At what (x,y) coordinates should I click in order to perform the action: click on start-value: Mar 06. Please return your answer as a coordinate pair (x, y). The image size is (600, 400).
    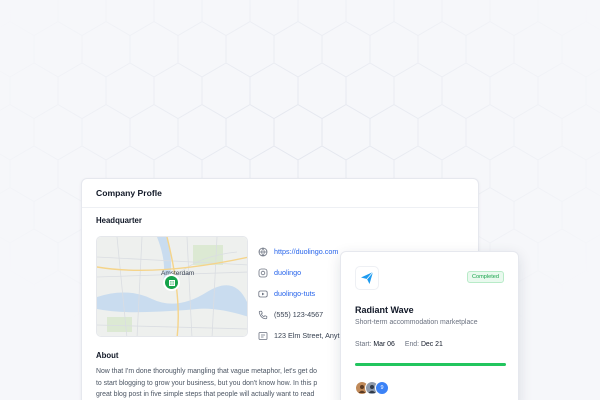
    Looking at the image, I should click on (384, 344).